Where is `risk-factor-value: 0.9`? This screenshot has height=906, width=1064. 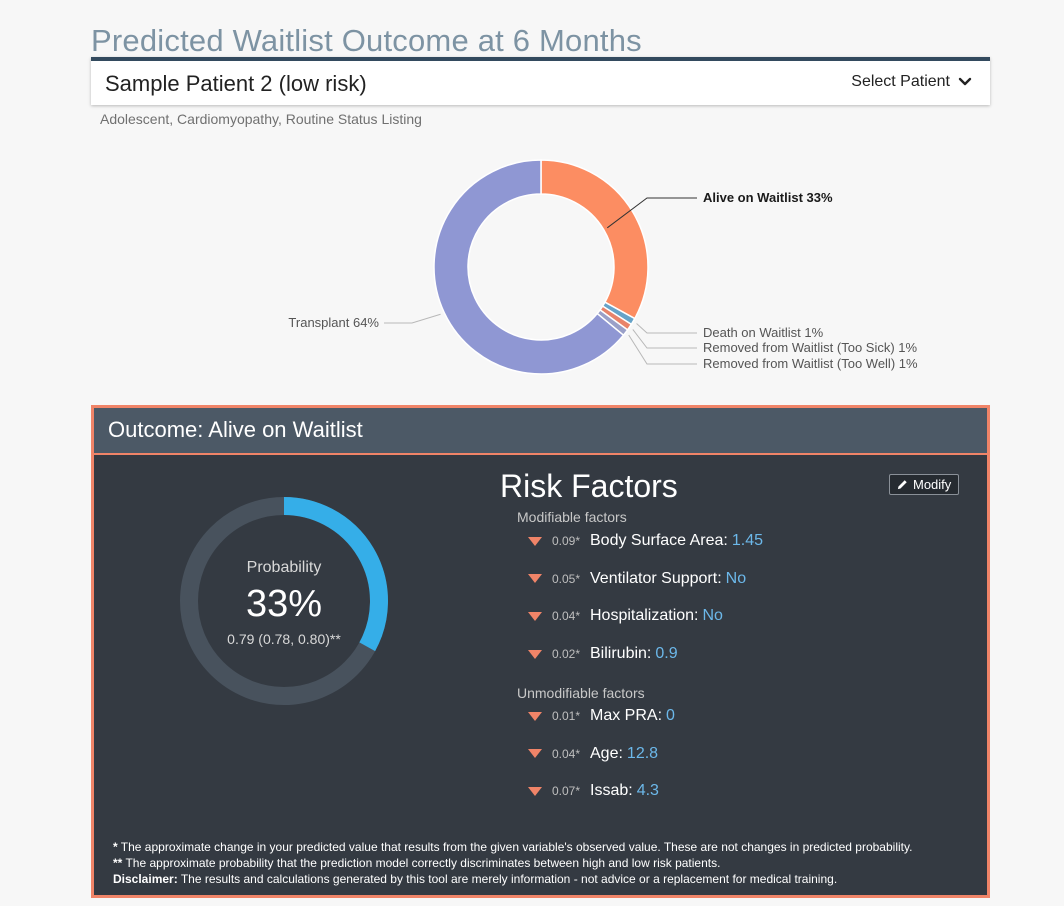 risk-factor-value: 0.9 is located at coordinates (666, 654).